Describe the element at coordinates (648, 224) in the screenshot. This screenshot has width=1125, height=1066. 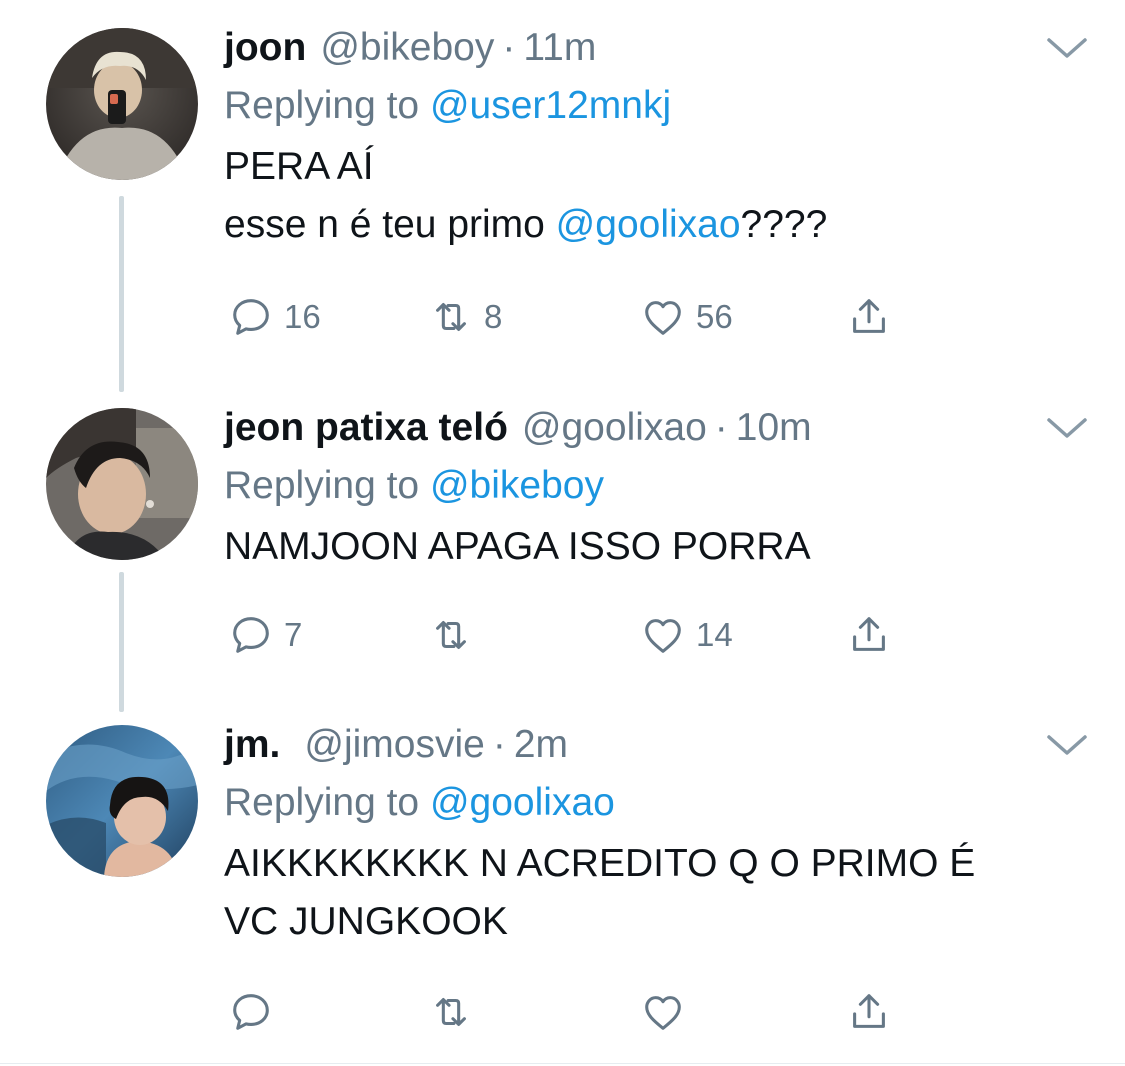
I see `mention-link: @goolixao` at that location.